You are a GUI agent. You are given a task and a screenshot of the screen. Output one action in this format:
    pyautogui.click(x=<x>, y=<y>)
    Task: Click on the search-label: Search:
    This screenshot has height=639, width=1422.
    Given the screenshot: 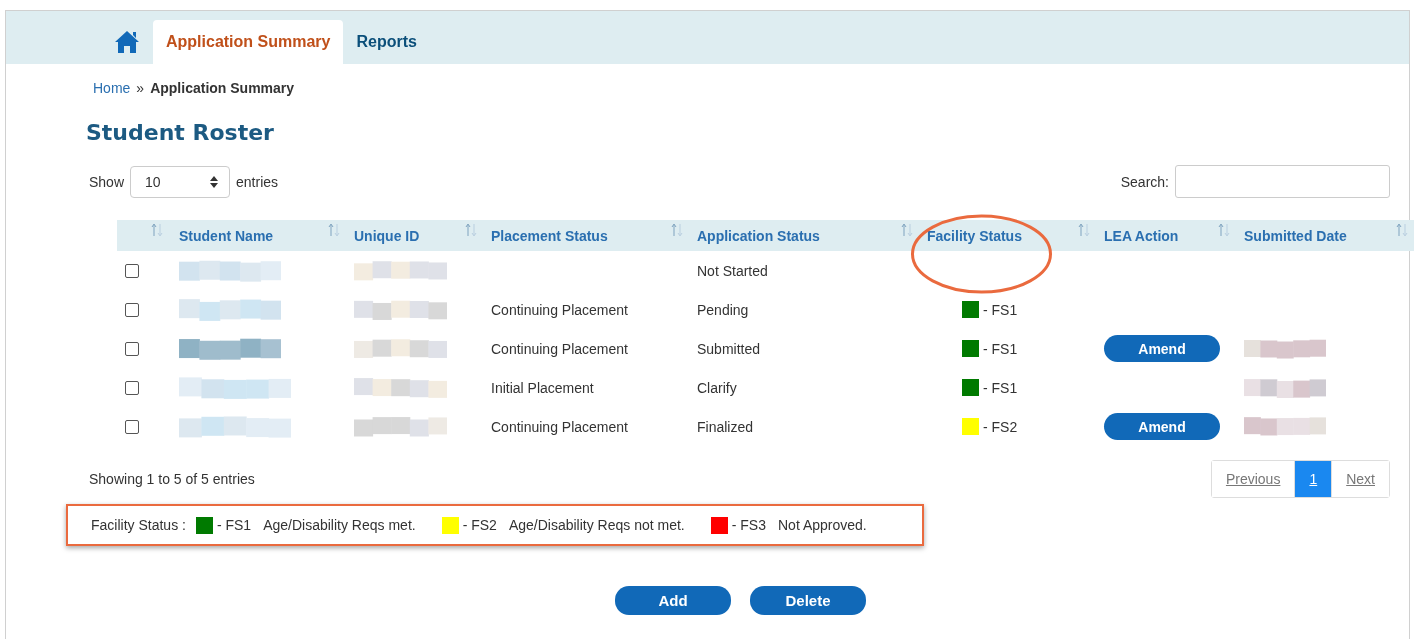 What is the action you would take?
    pyautogui.click(x=1144, y=181)
    